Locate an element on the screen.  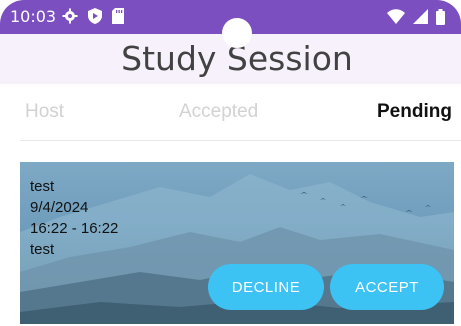
signal-icon is located at coordinates (420, 16).